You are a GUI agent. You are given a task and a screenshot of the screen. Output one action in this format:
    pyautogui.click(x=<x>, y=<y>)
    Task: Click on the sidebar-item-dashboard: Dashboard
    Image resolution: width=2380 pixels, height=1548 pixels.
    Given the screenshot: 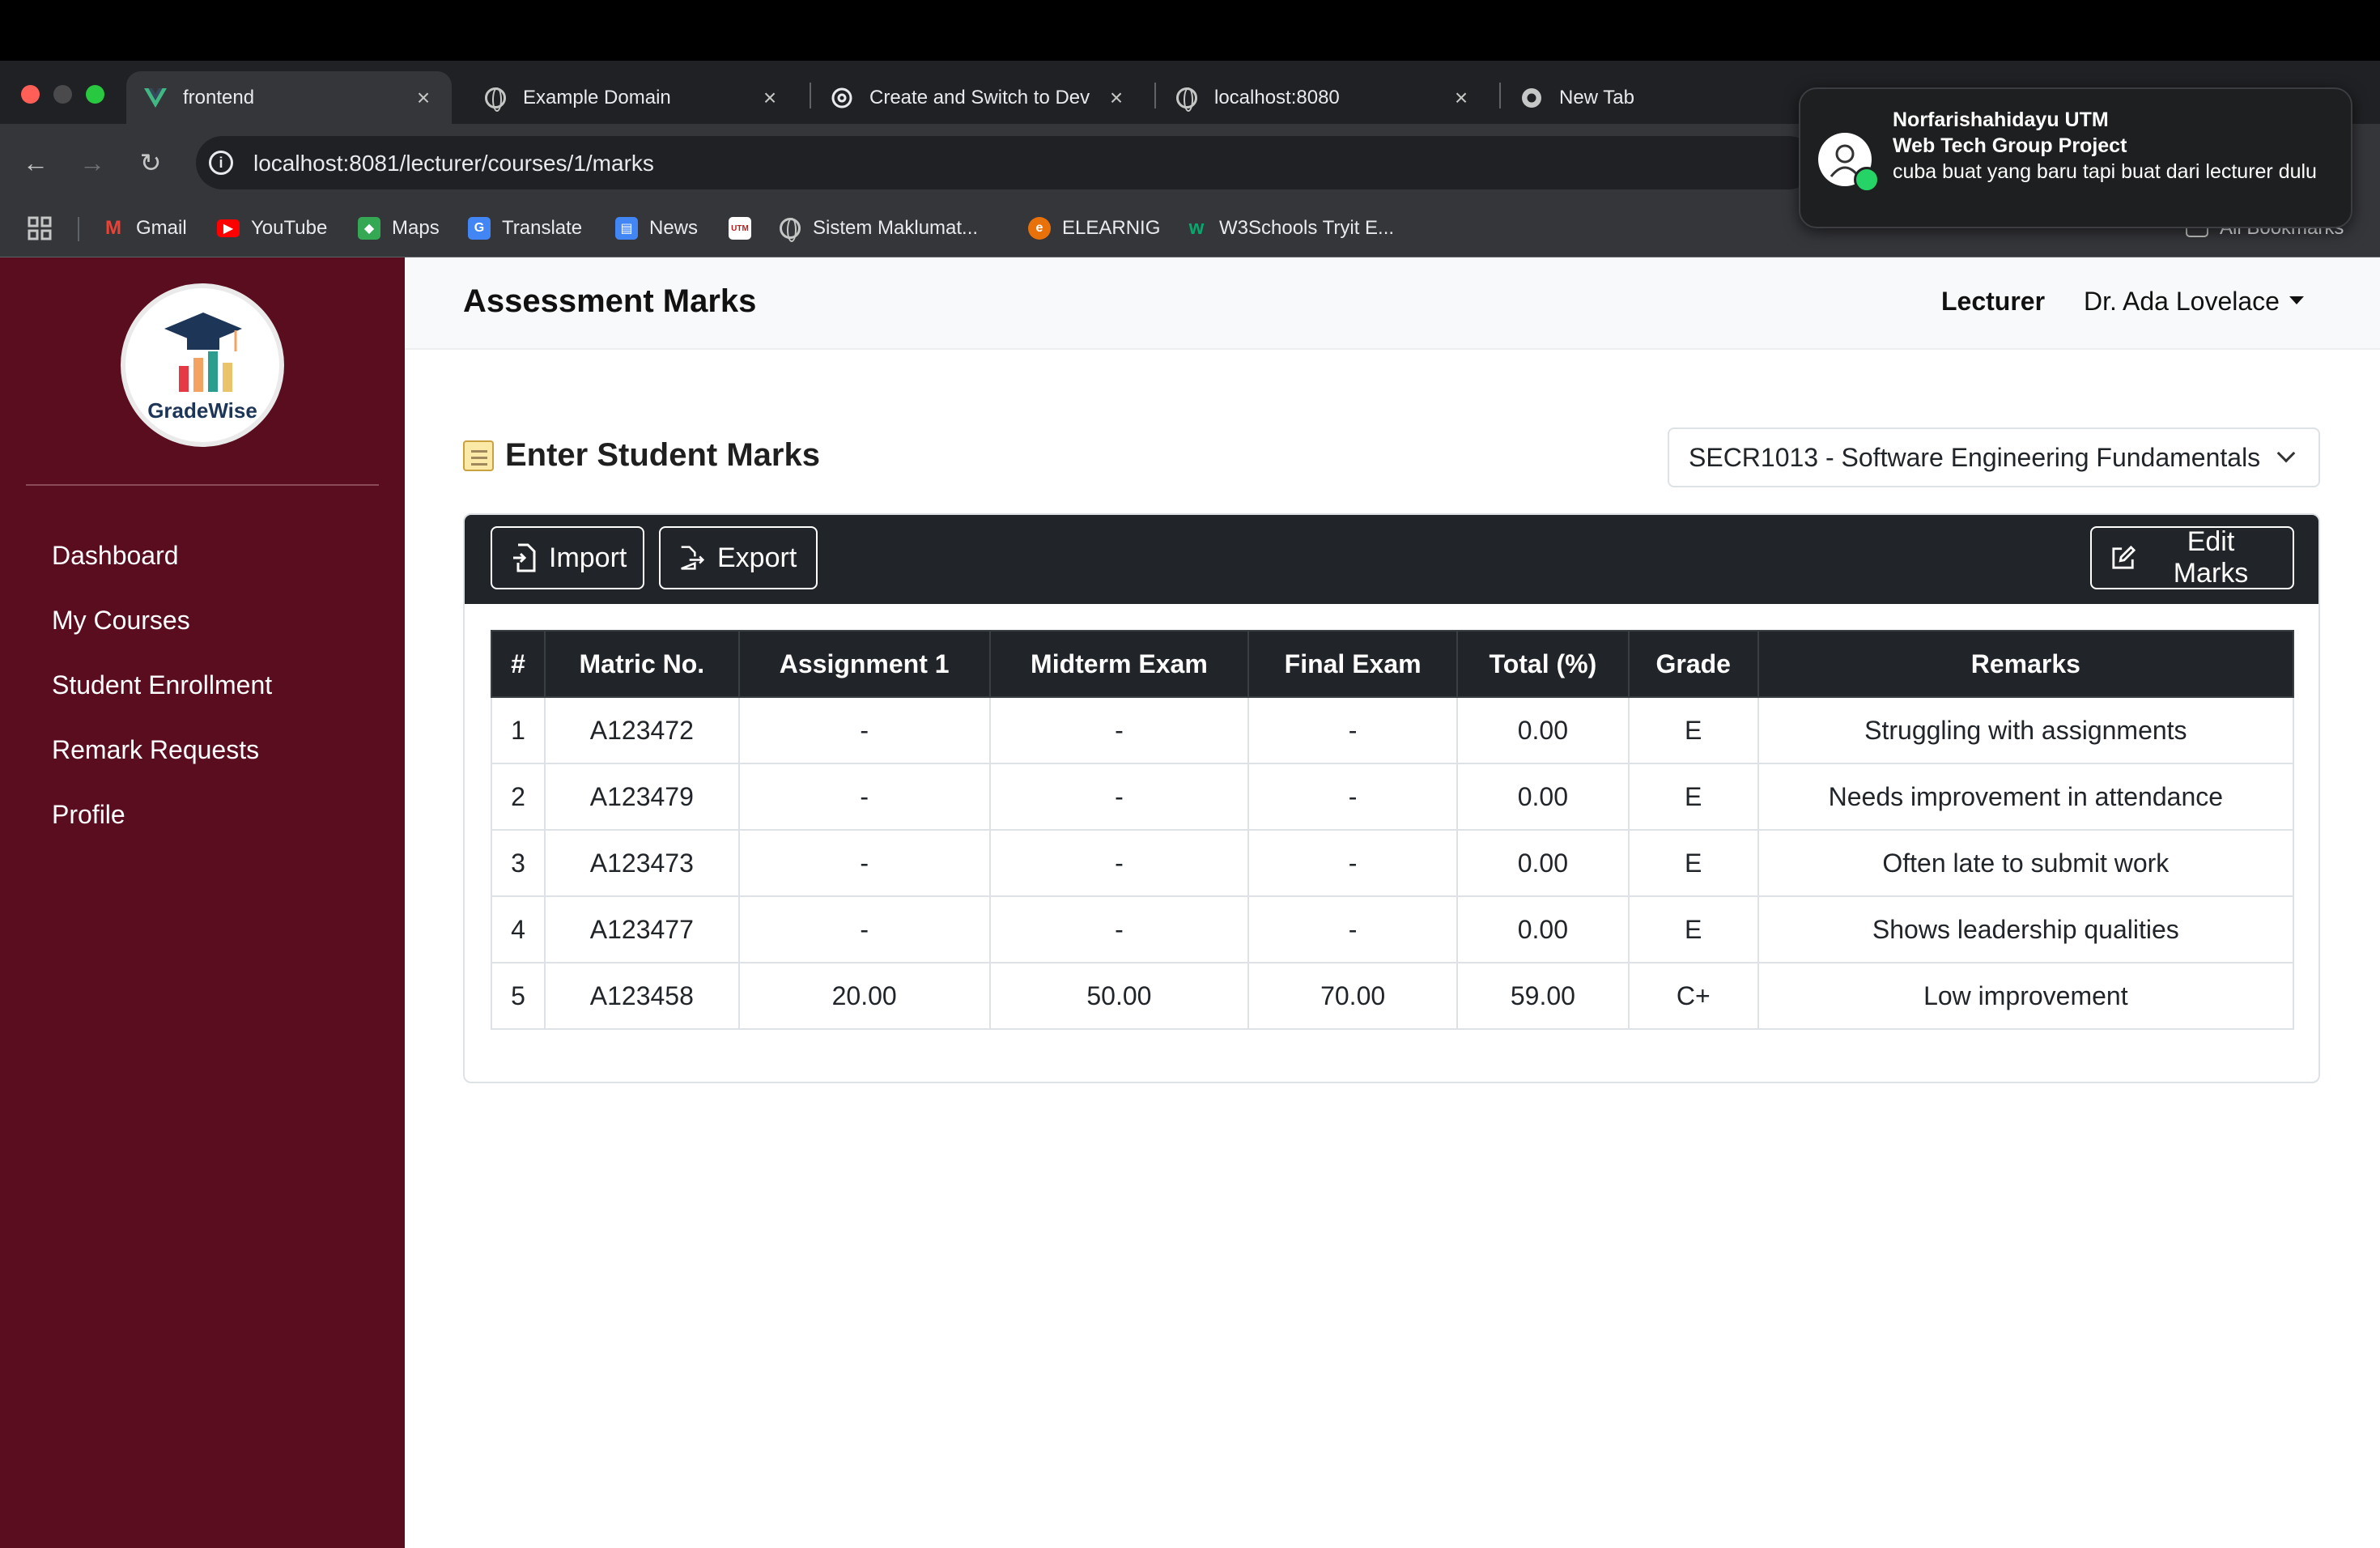 What is the action you would take?
    pyautogui.click(x=116, y=556)
    